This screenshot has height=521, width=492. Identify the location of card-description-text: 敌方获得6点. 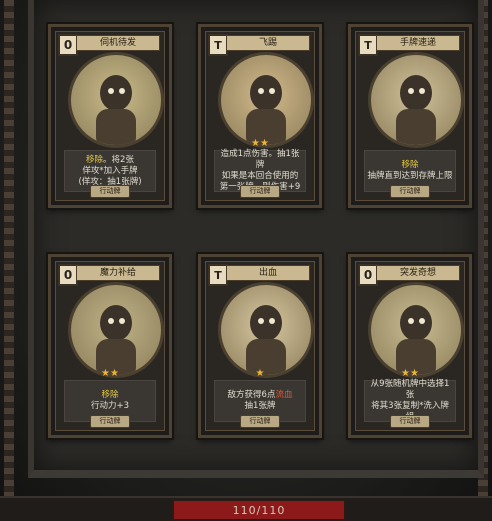
(251, 395).